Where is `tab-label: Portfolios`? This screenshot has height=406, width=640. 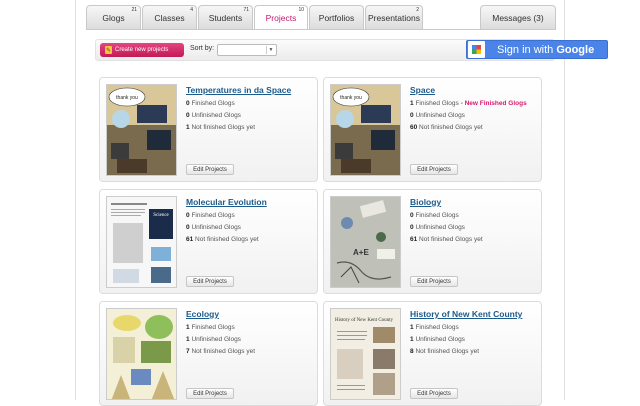 tab-label: Portfolios is located at coordinates (336, 17).